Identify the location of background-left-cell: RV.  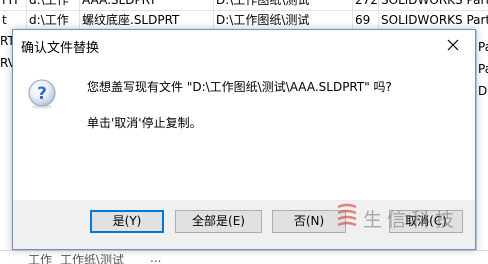
(6, 63).